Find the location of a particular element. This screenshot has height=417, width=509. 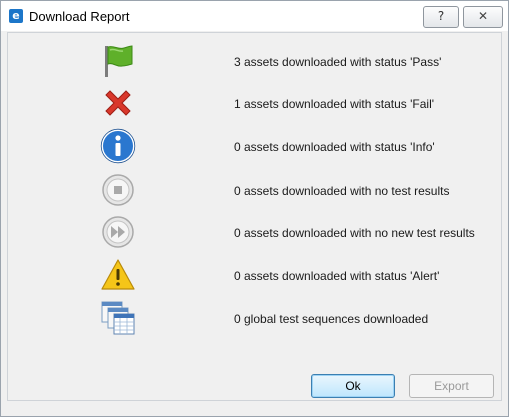

report-row-pass: 3 assets downloaded with status 'Pass' is located at coordinates (254, 63).